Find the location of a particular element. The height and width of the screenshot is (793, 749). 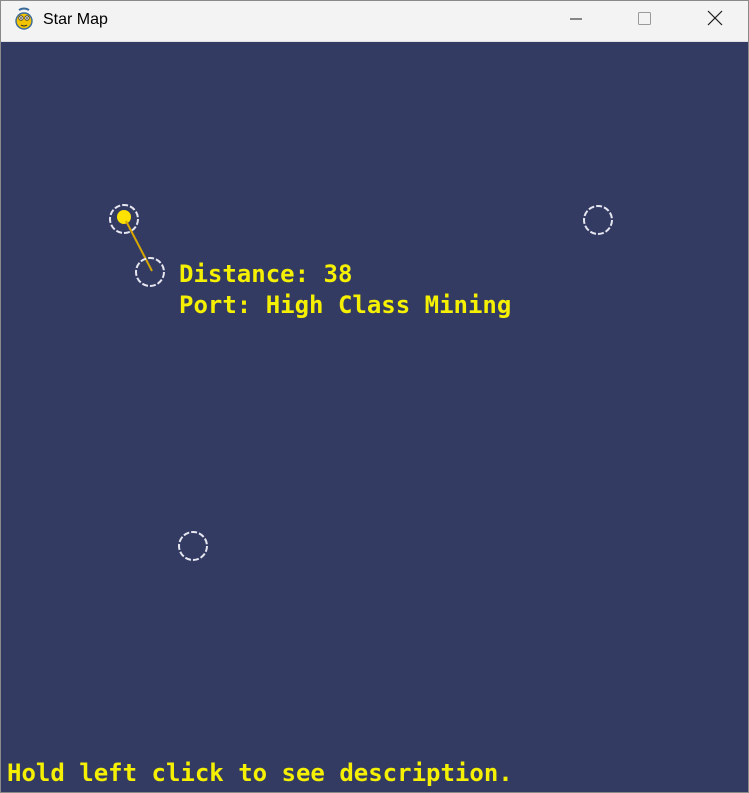

window-title: Star Map is located at coordinates (75, 19).